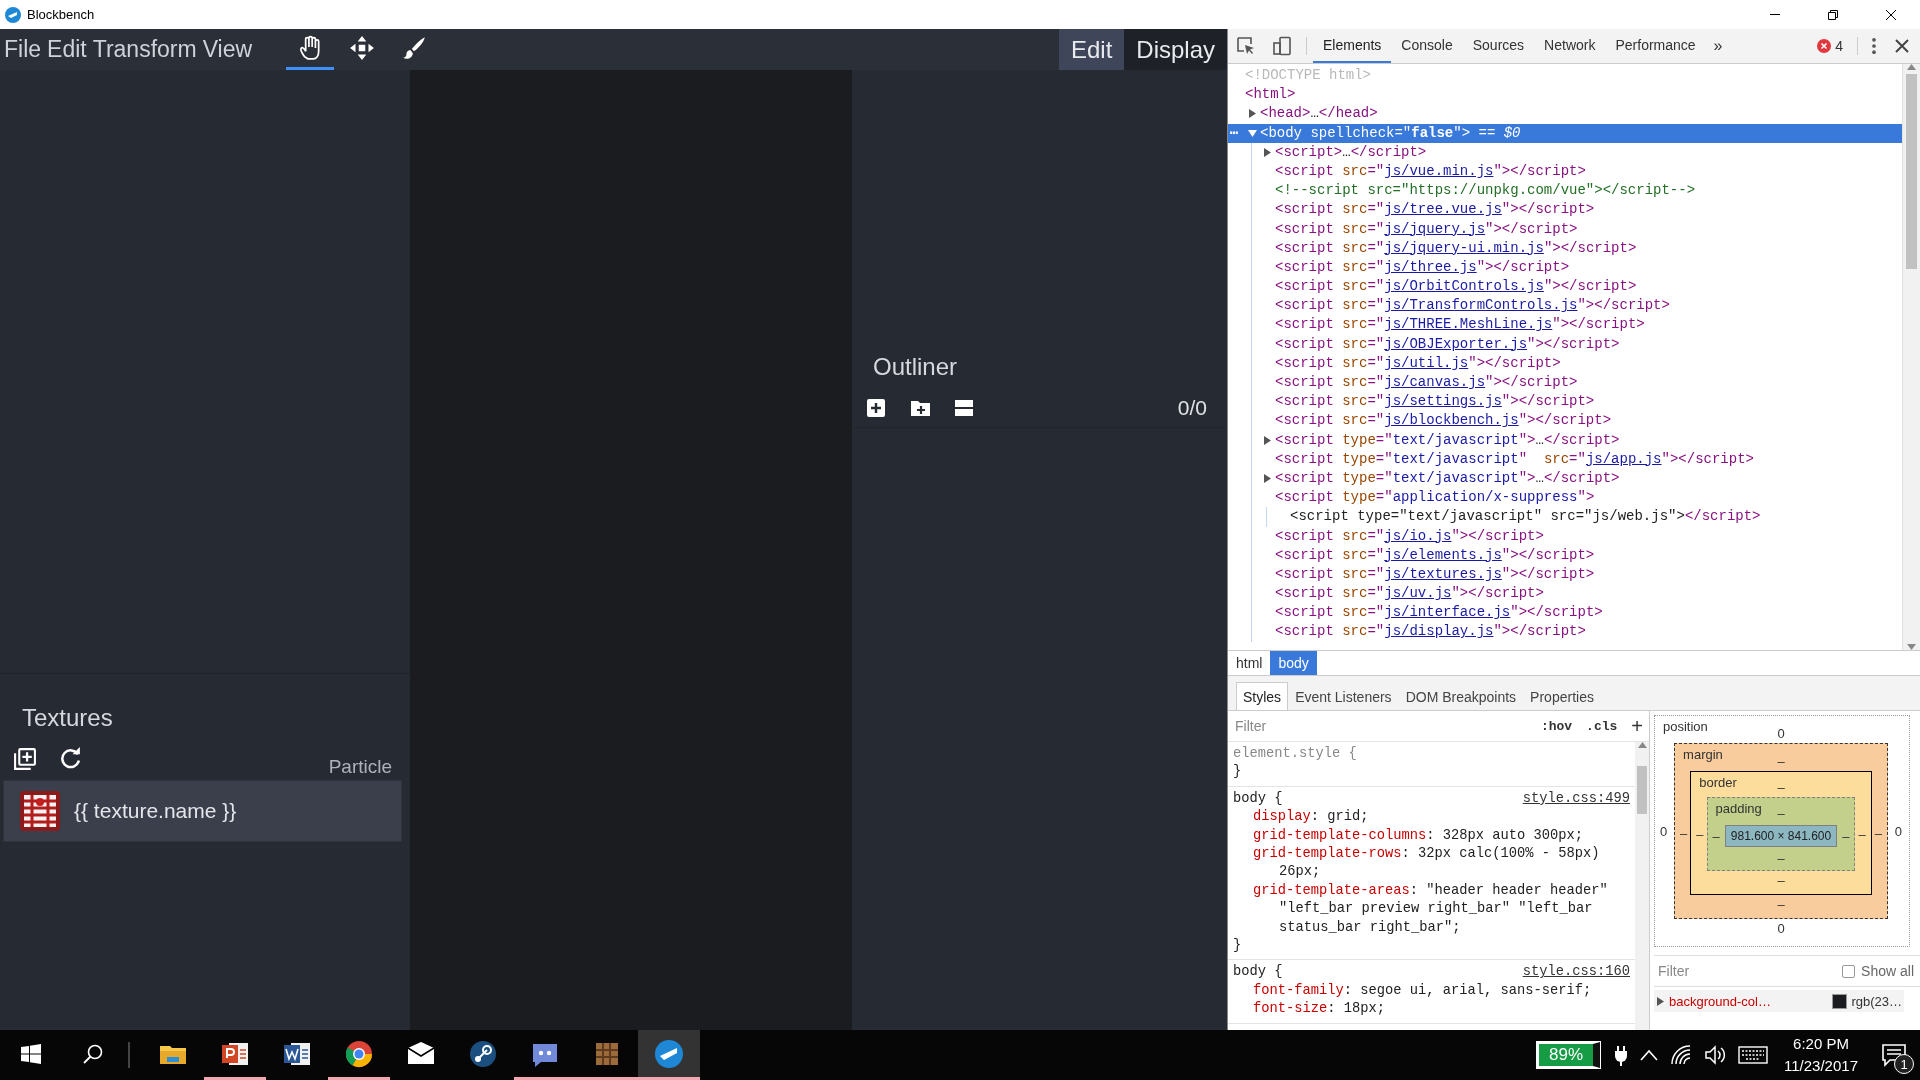 Image resolution: width=1920 pixels, height=1080 pixels. What do you see at coordinates (1249, 663) in the screenshot?
I see `breadcrumb: html` at bounding box center [1249, 663].